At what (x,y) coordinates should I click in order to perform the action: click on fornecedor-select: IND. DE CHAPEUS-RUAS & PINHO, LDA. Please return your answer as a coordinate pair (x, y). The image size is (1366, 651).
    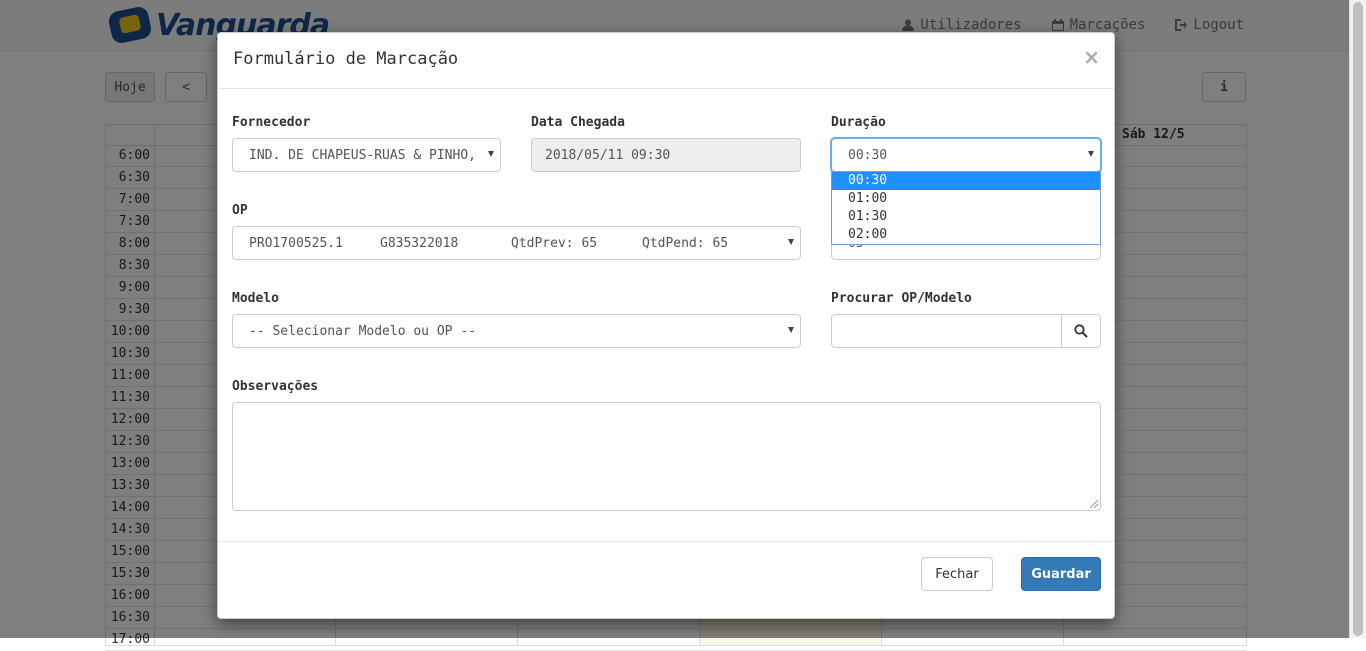
    Looking at the image, I should click on (366, 155).